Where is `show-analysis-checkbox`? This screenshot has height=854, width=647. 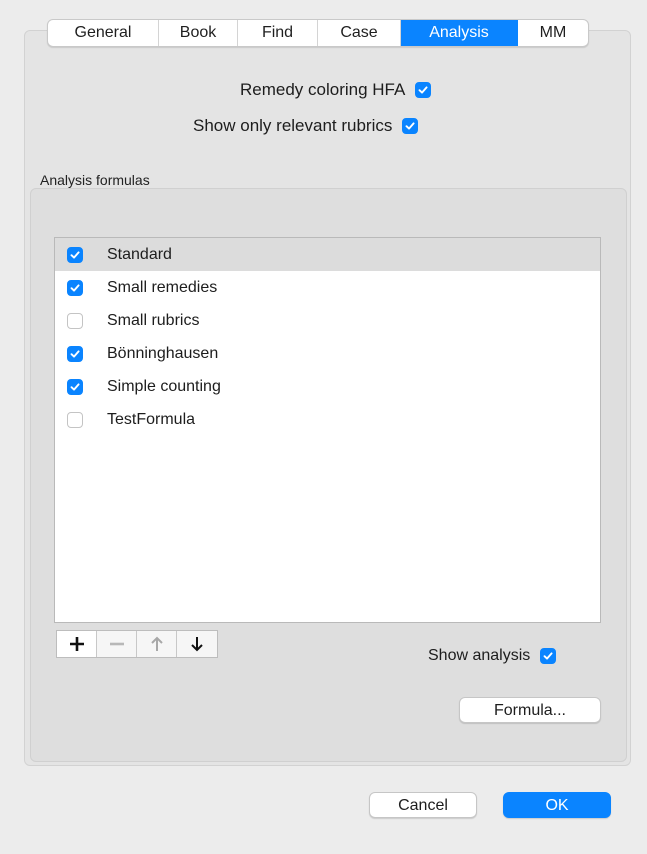
show-analysis-checkbox is located at coordinates (548, 656).